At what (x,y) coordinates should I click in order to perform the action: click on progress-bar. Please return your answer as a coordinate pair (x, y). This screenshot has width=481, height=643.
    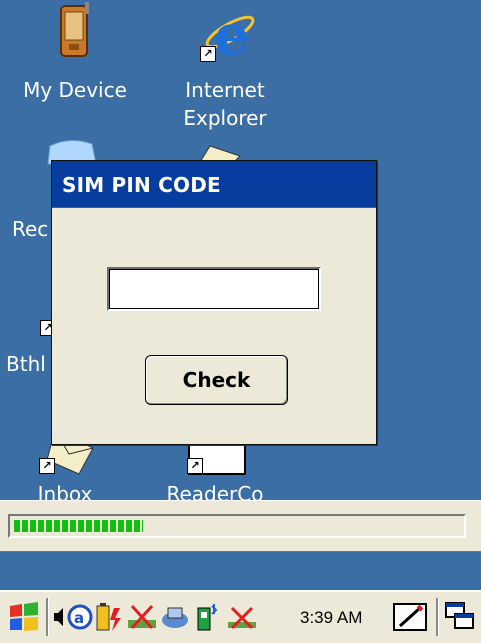
    Looking at the image, I should click on (237, 526).